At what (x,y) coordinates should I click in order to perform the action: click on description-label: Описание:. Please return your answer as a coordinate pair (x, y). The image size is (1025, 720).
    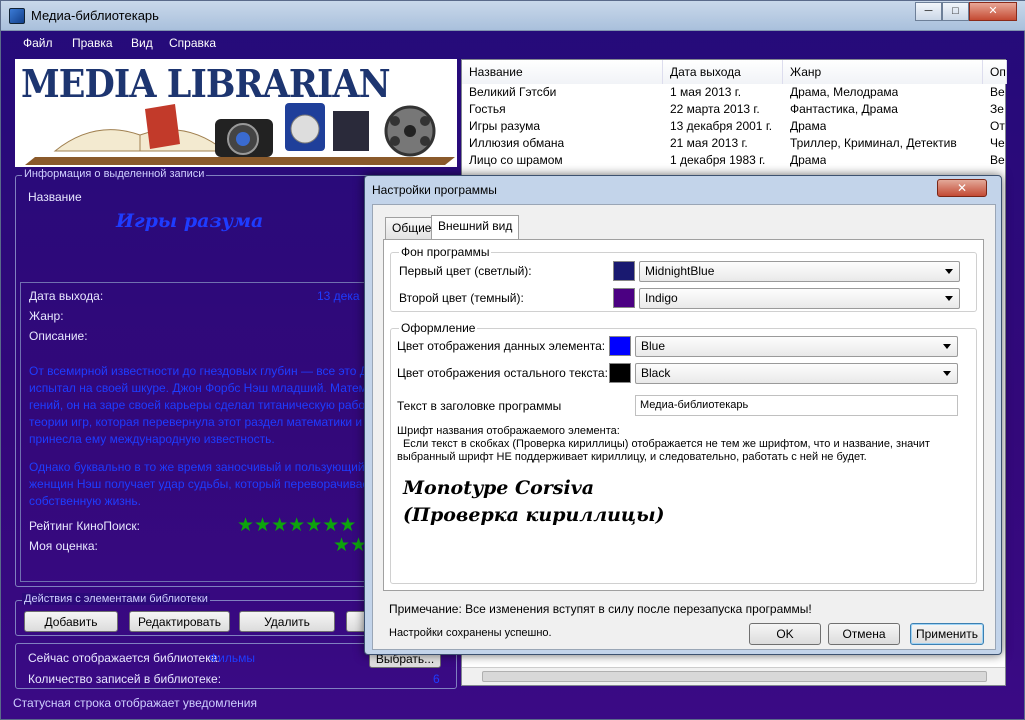
    Looking at the image, I should click on (58, 336).